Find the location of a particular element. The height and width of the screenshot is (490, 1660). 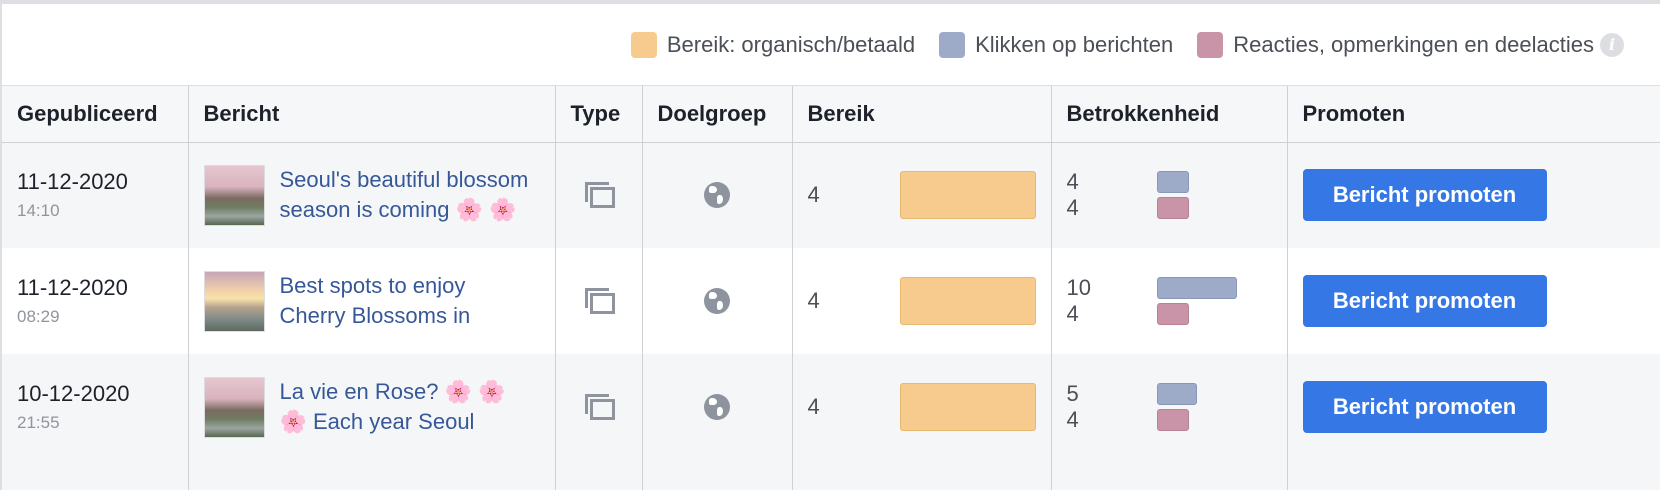

engagement-cell: 10 4 is located at coordinates (1168, 301).